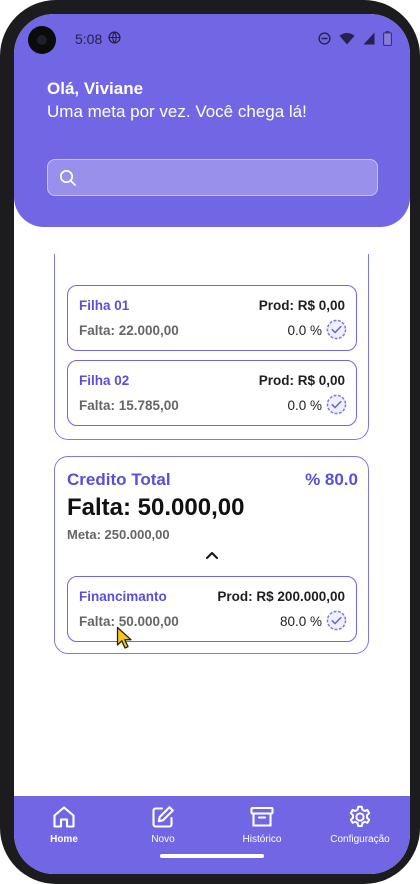  Describe the element at coordinates (67, 177) in the screenshot. I see `search-icon` at that location.